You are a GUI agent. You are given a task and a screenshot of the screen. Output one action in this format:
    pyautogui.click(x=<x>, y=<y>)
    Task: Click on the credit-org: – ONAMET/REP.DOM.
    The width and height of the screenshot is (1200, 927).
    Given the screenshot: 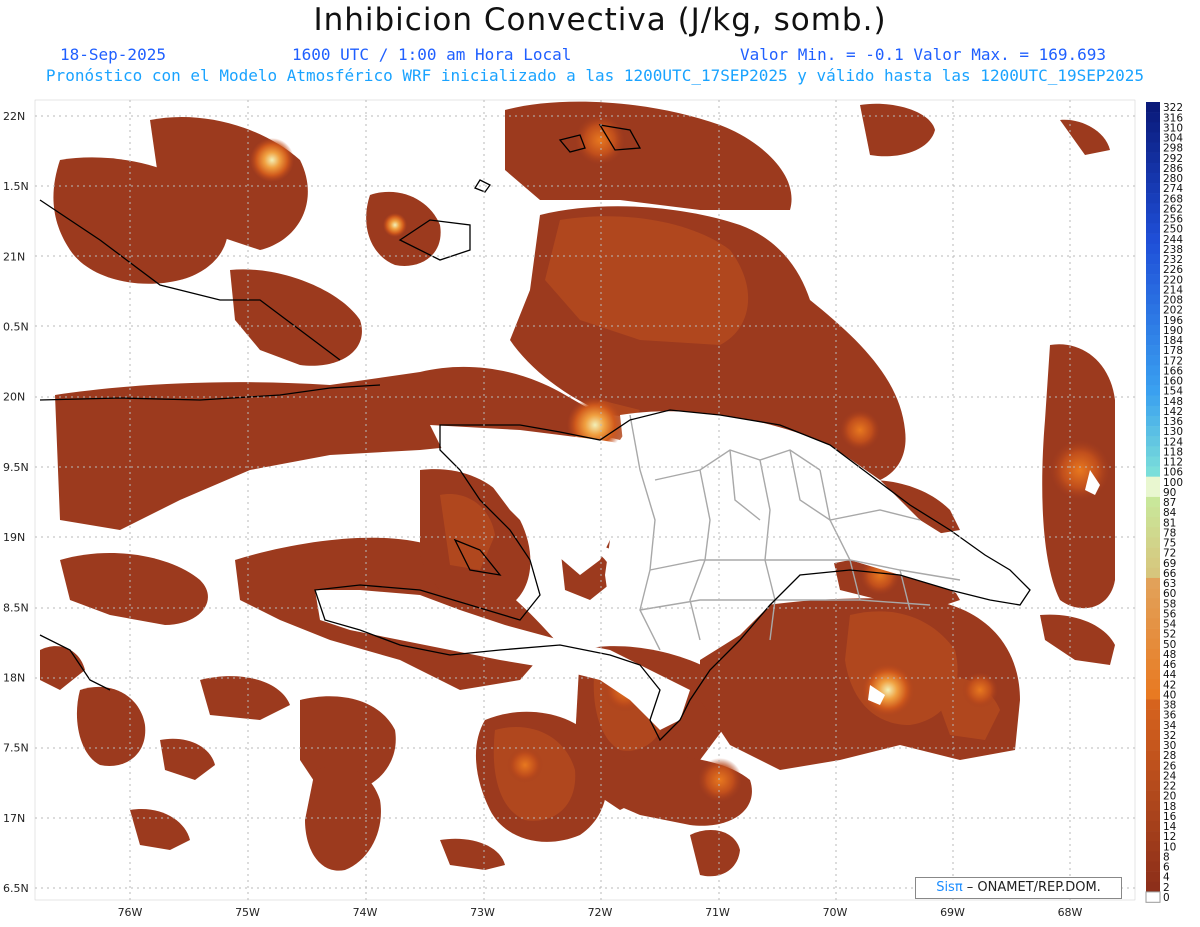 What is the action you would take?
    pyautogui.click(x=1031, y=887)
    